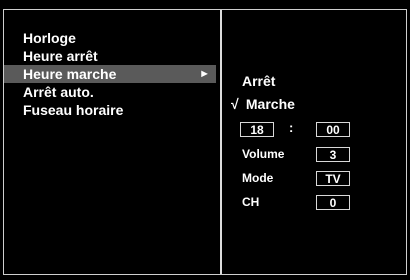 The width and height of the screenshot is (410, 280). What do you see at coordinates (60, 56) in the screenshot?
I see `menu-item-label: Heure arrêt` at bounding box center [60, 56].